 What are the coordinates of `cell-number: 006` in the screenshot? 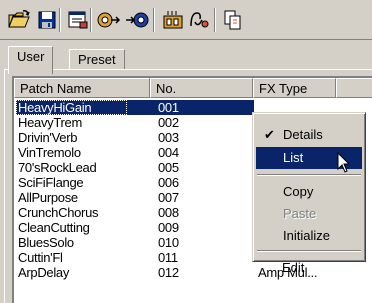 It's located at (168, 182).